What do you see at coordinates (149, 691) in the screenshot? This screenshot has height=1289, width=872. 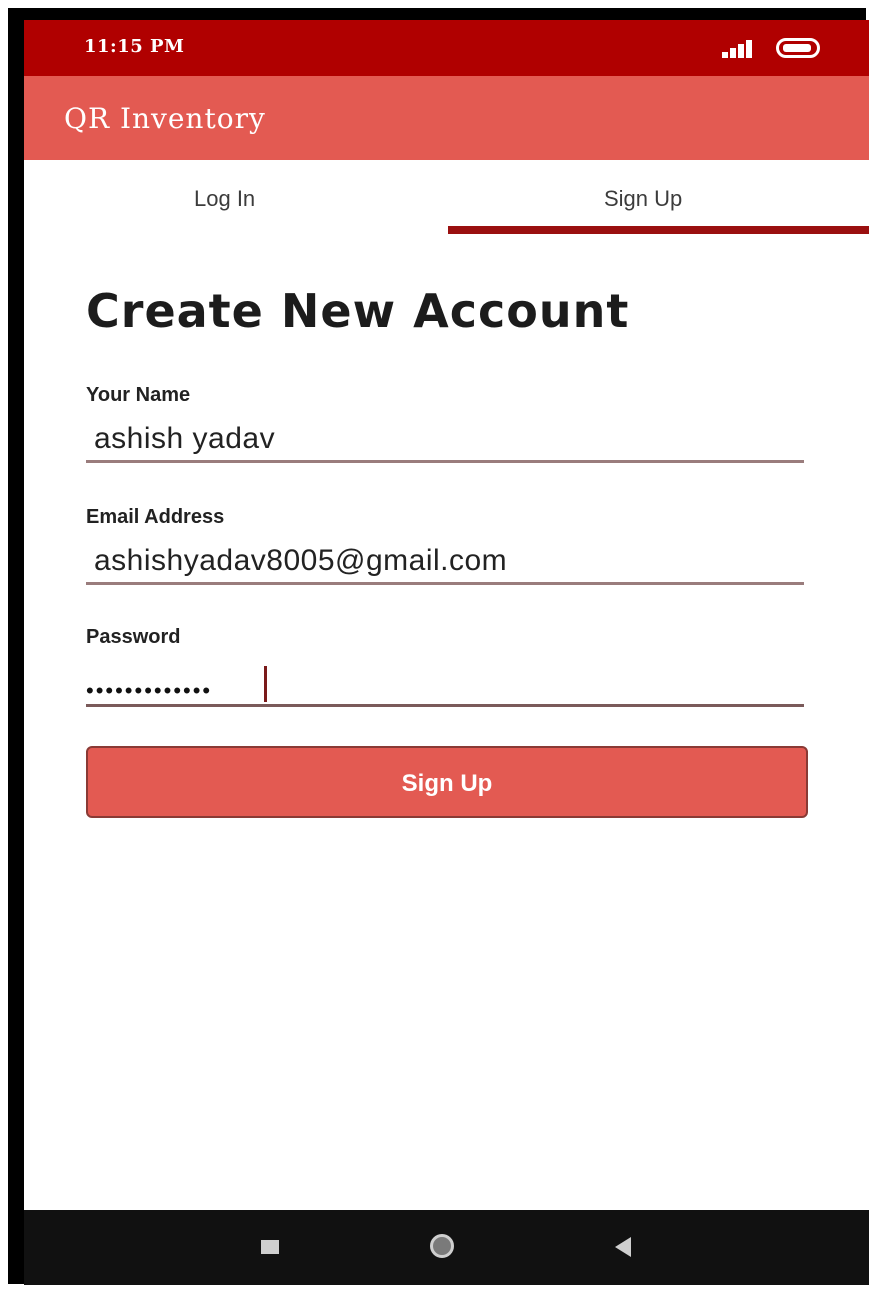 I see `password-field: •••••••••••••` at bounding box center [149, 691].